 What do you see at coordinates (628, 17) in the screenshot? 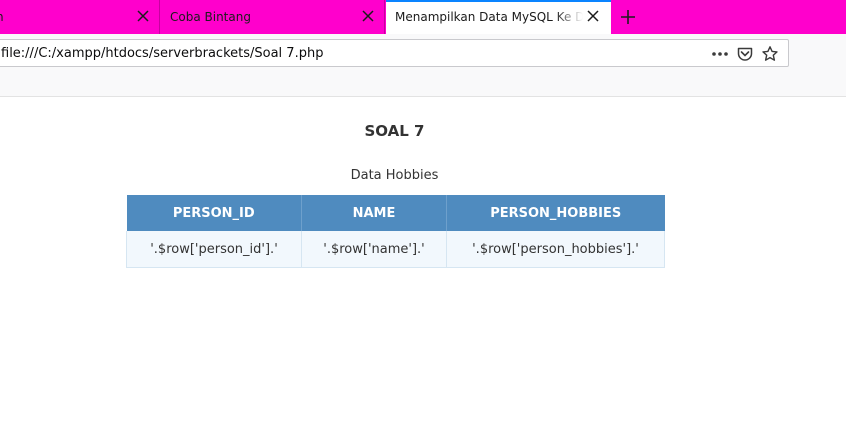
I see `plus-icon` at bounding box center [628, 17].